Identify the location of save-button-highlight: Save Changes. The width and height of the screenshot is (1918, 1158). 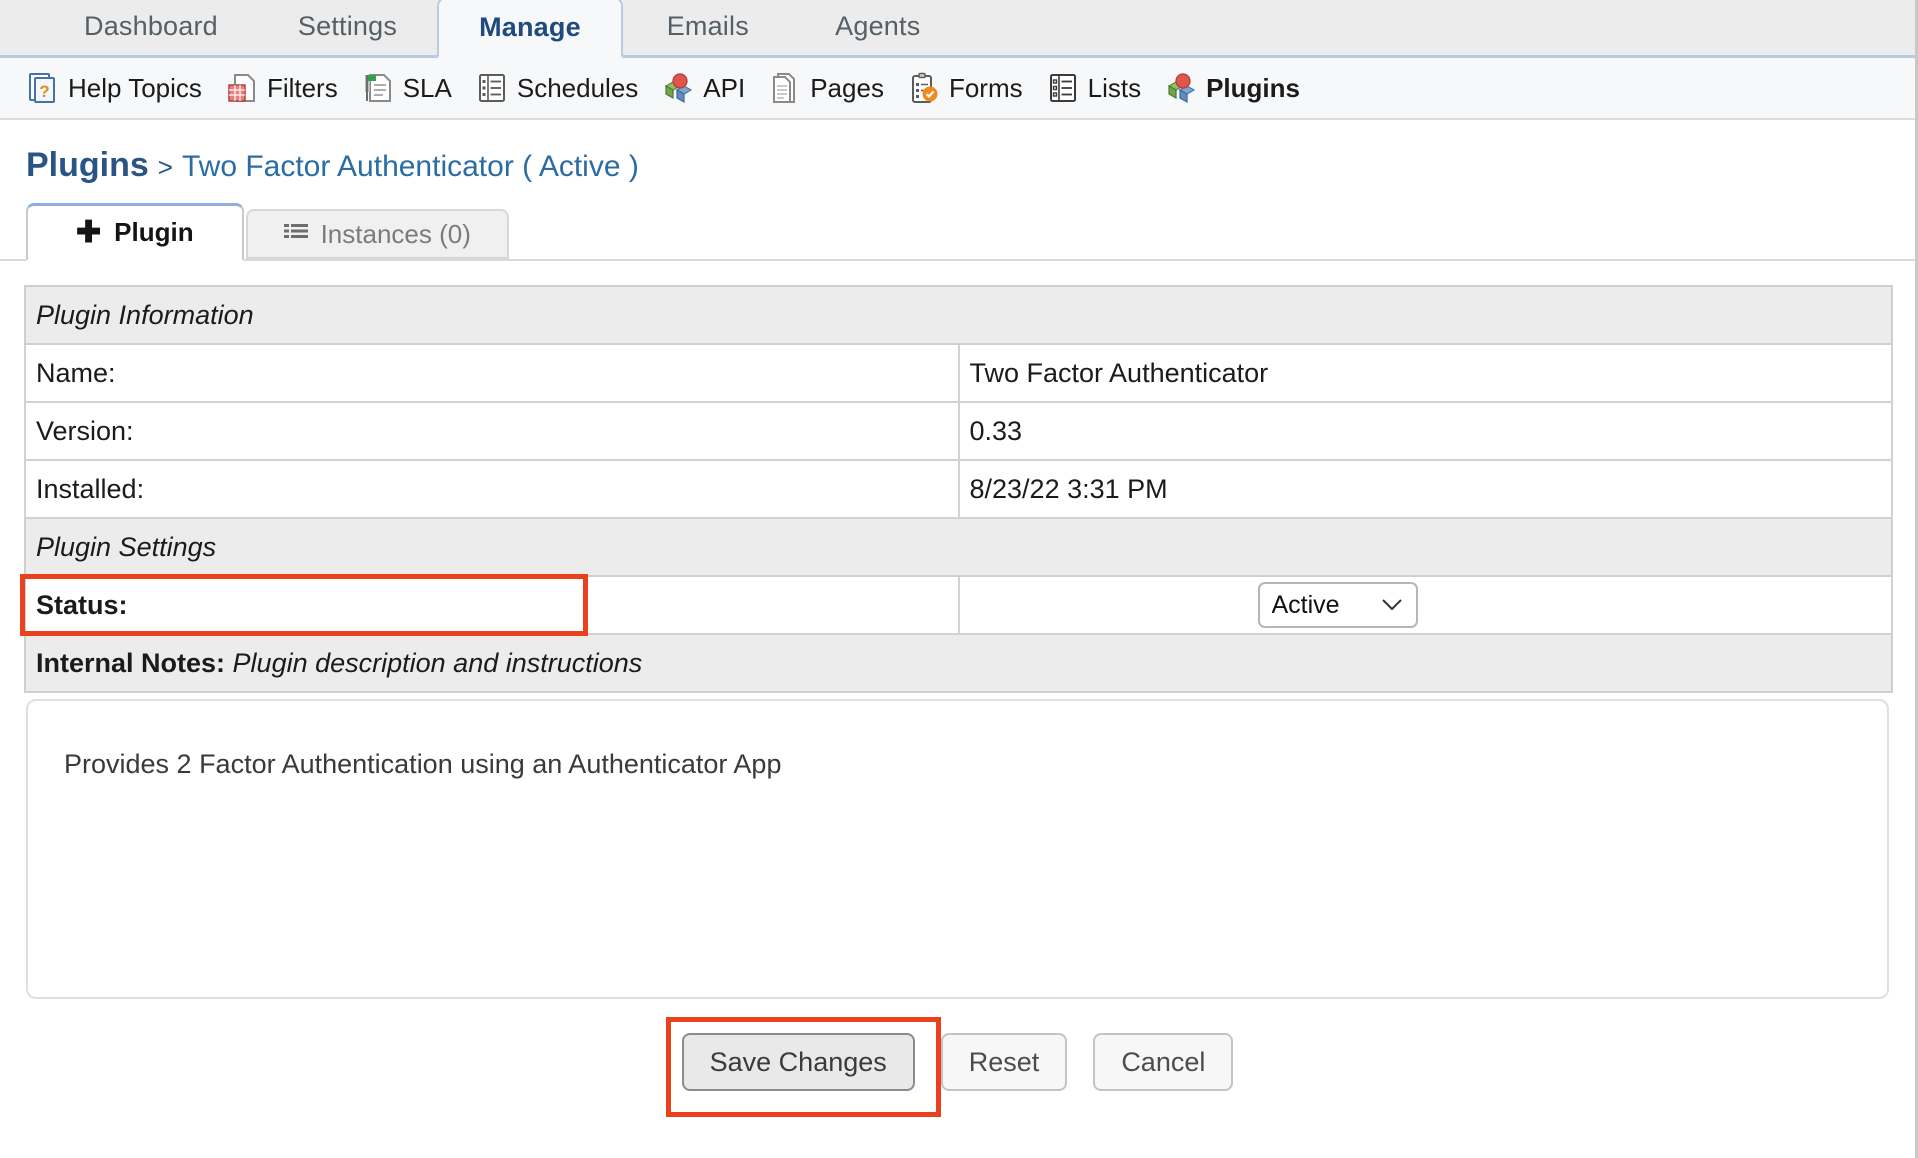
(803, 1067).